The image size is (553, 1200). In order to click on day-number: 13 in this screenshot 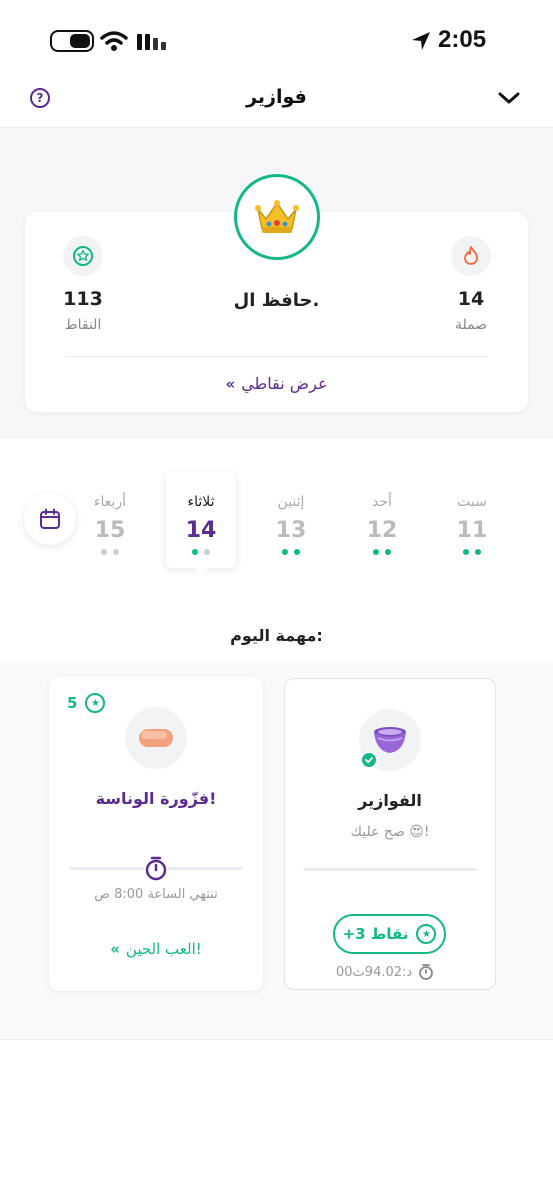, I will do `click(291, 530)`.